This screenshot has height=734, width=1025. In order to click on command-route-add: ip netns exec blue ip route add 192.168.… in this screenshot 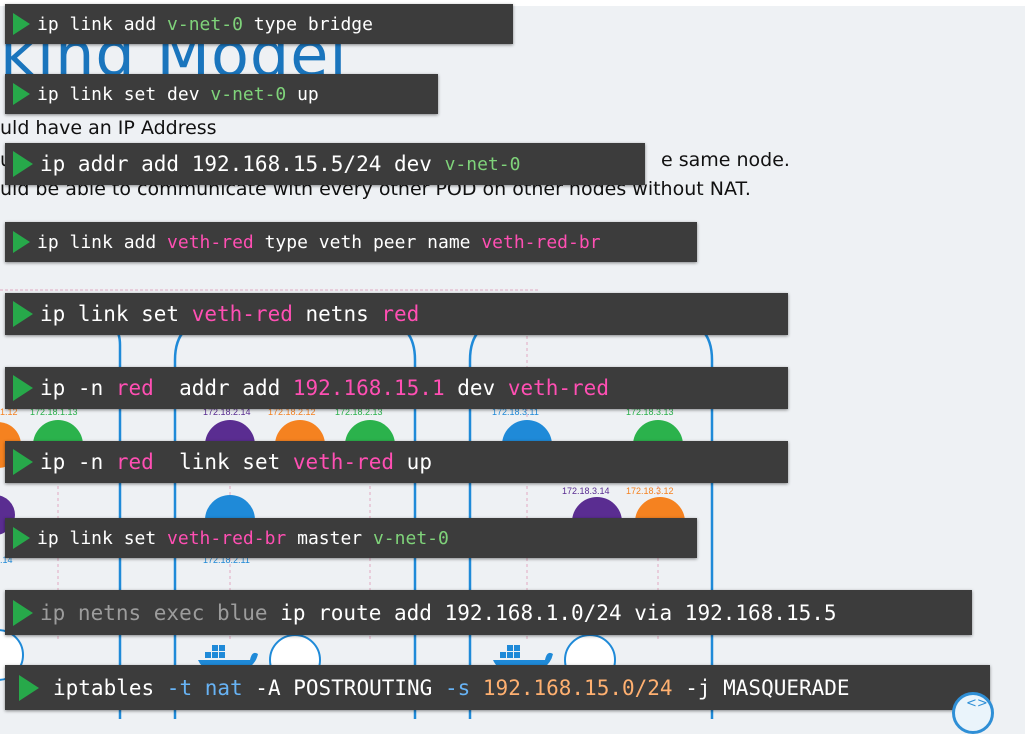, I will do `click(488, 612)`.